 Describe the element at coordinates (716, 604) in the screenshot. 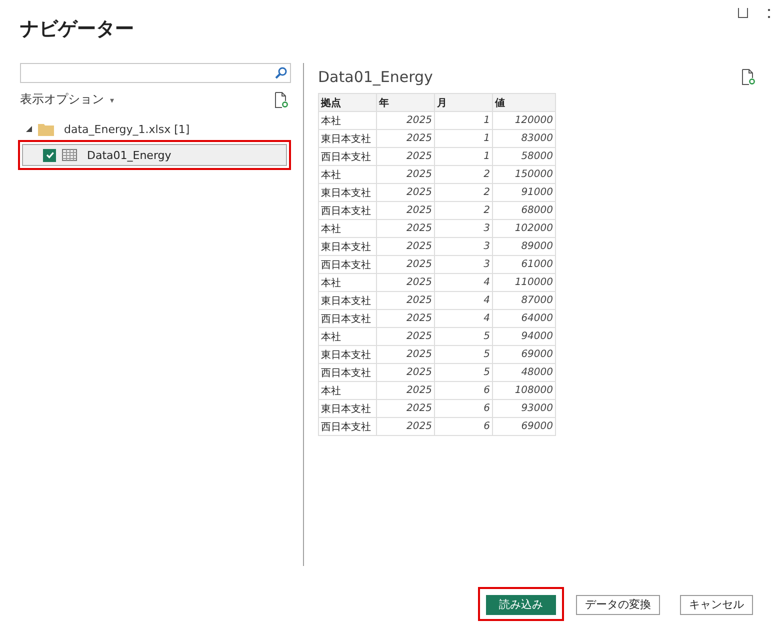

I see `dialog-button: キャンセル` at that location.